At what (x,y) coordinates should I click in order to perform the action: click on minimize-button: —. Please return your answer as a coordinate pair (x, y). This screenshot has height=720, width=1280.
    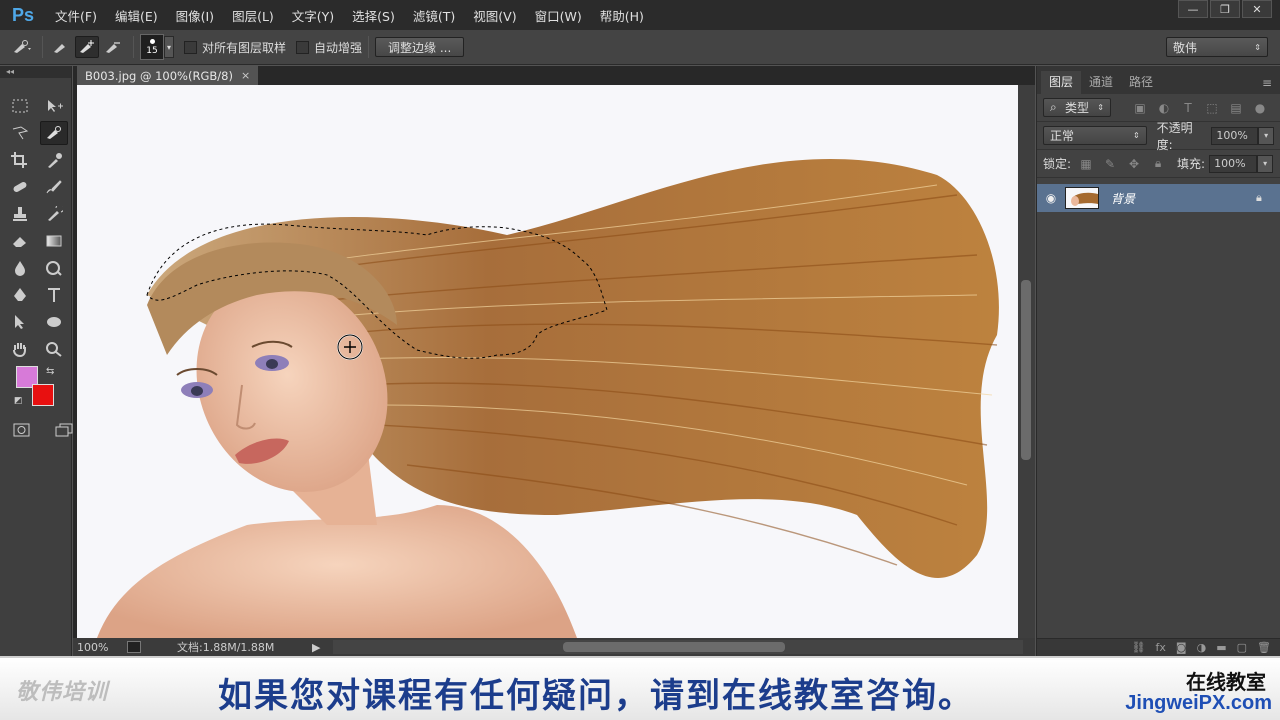
    Looking at the image, I should click on (1193, 9).